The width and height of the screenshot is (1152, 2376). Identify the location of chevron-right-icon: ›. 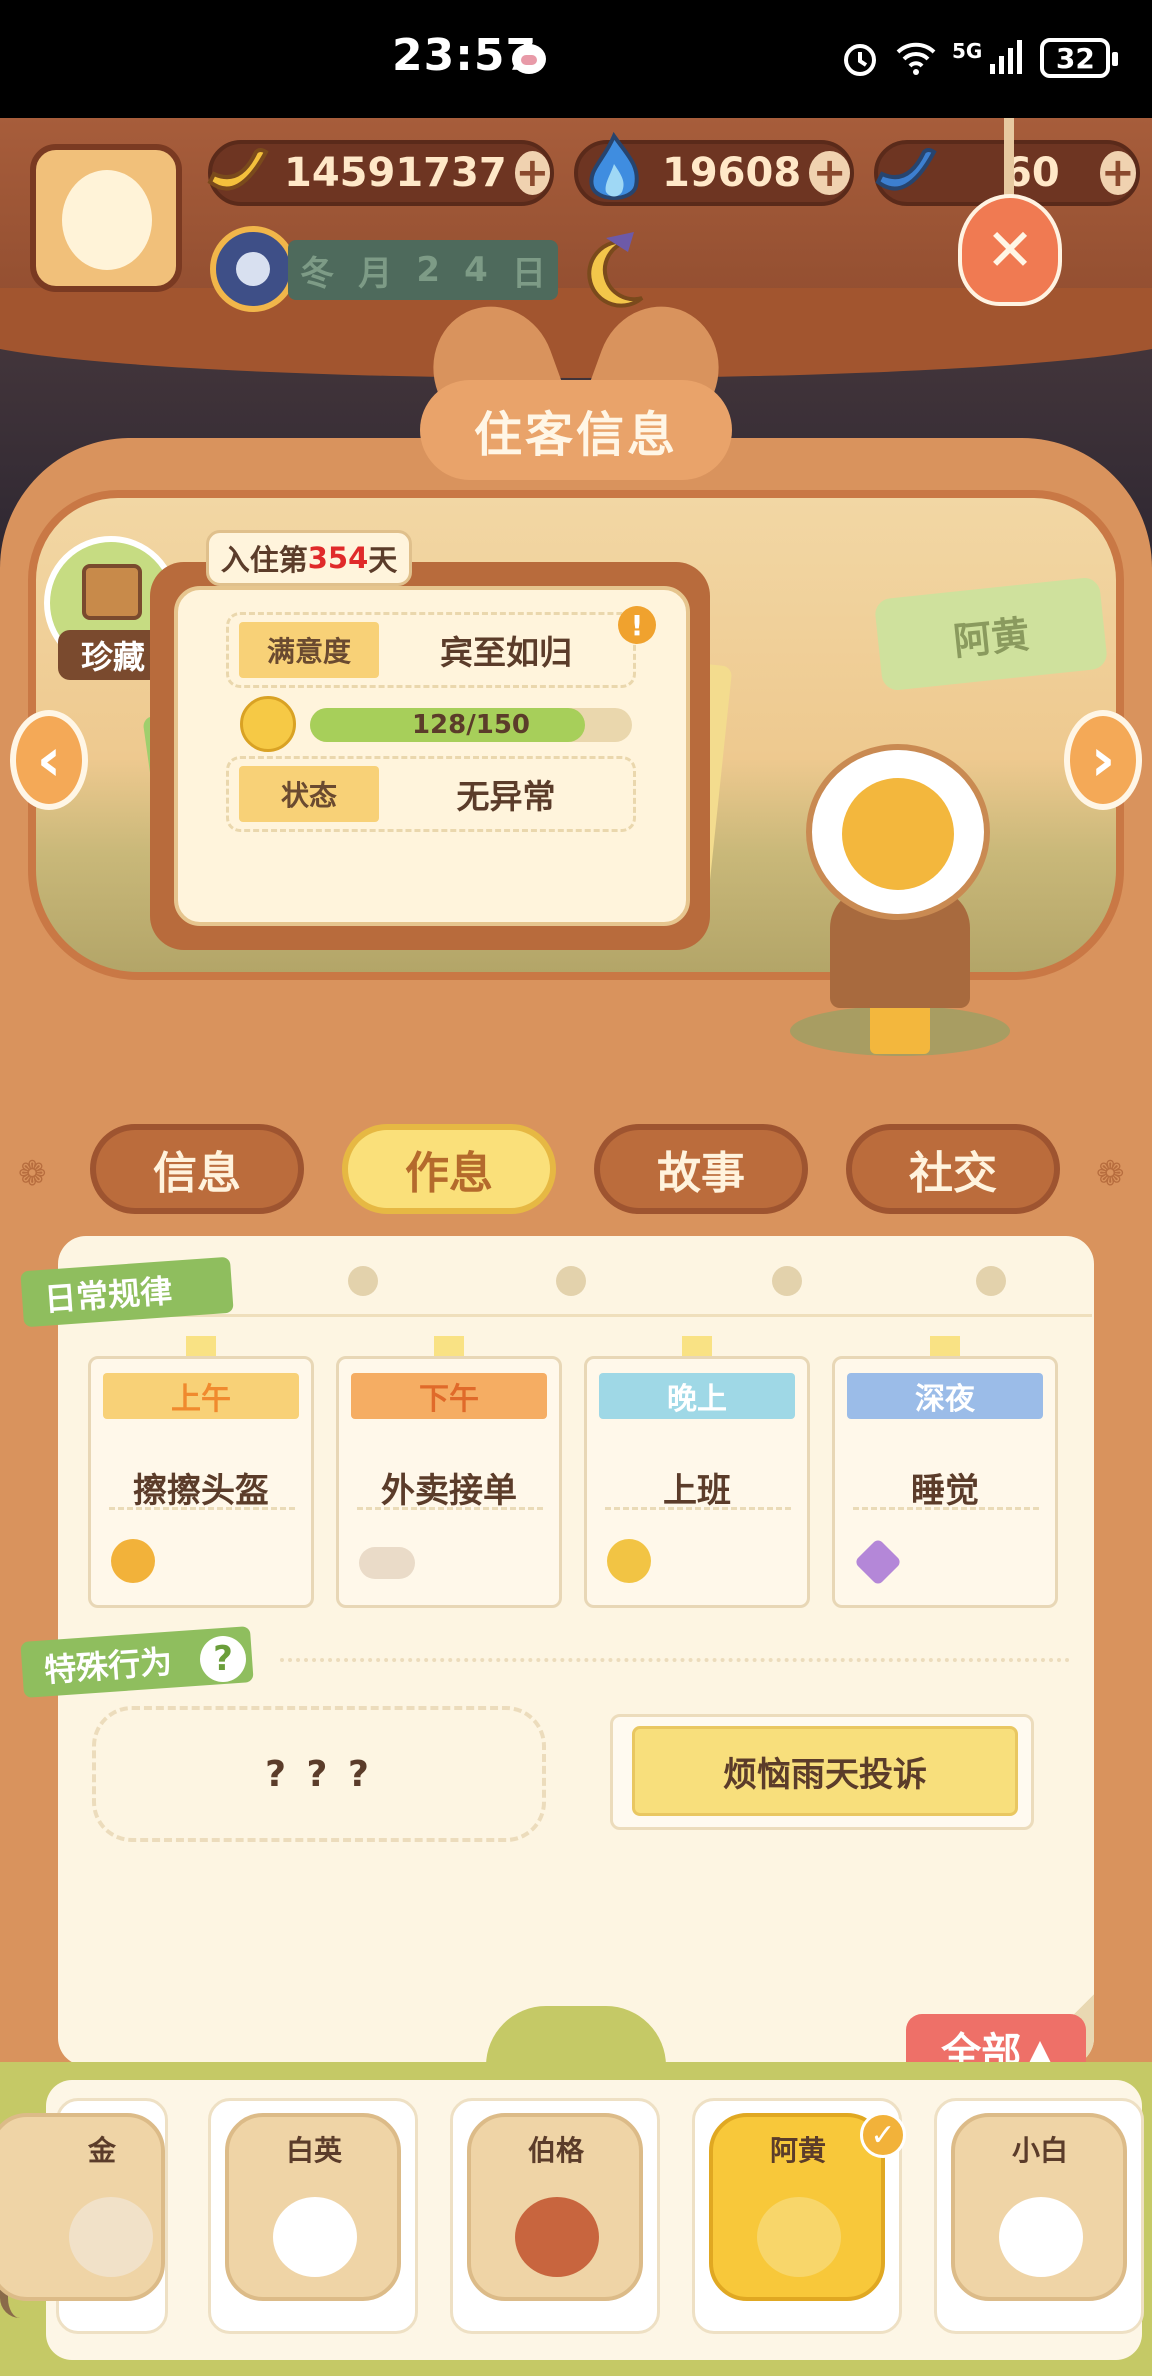
(1103, 760).